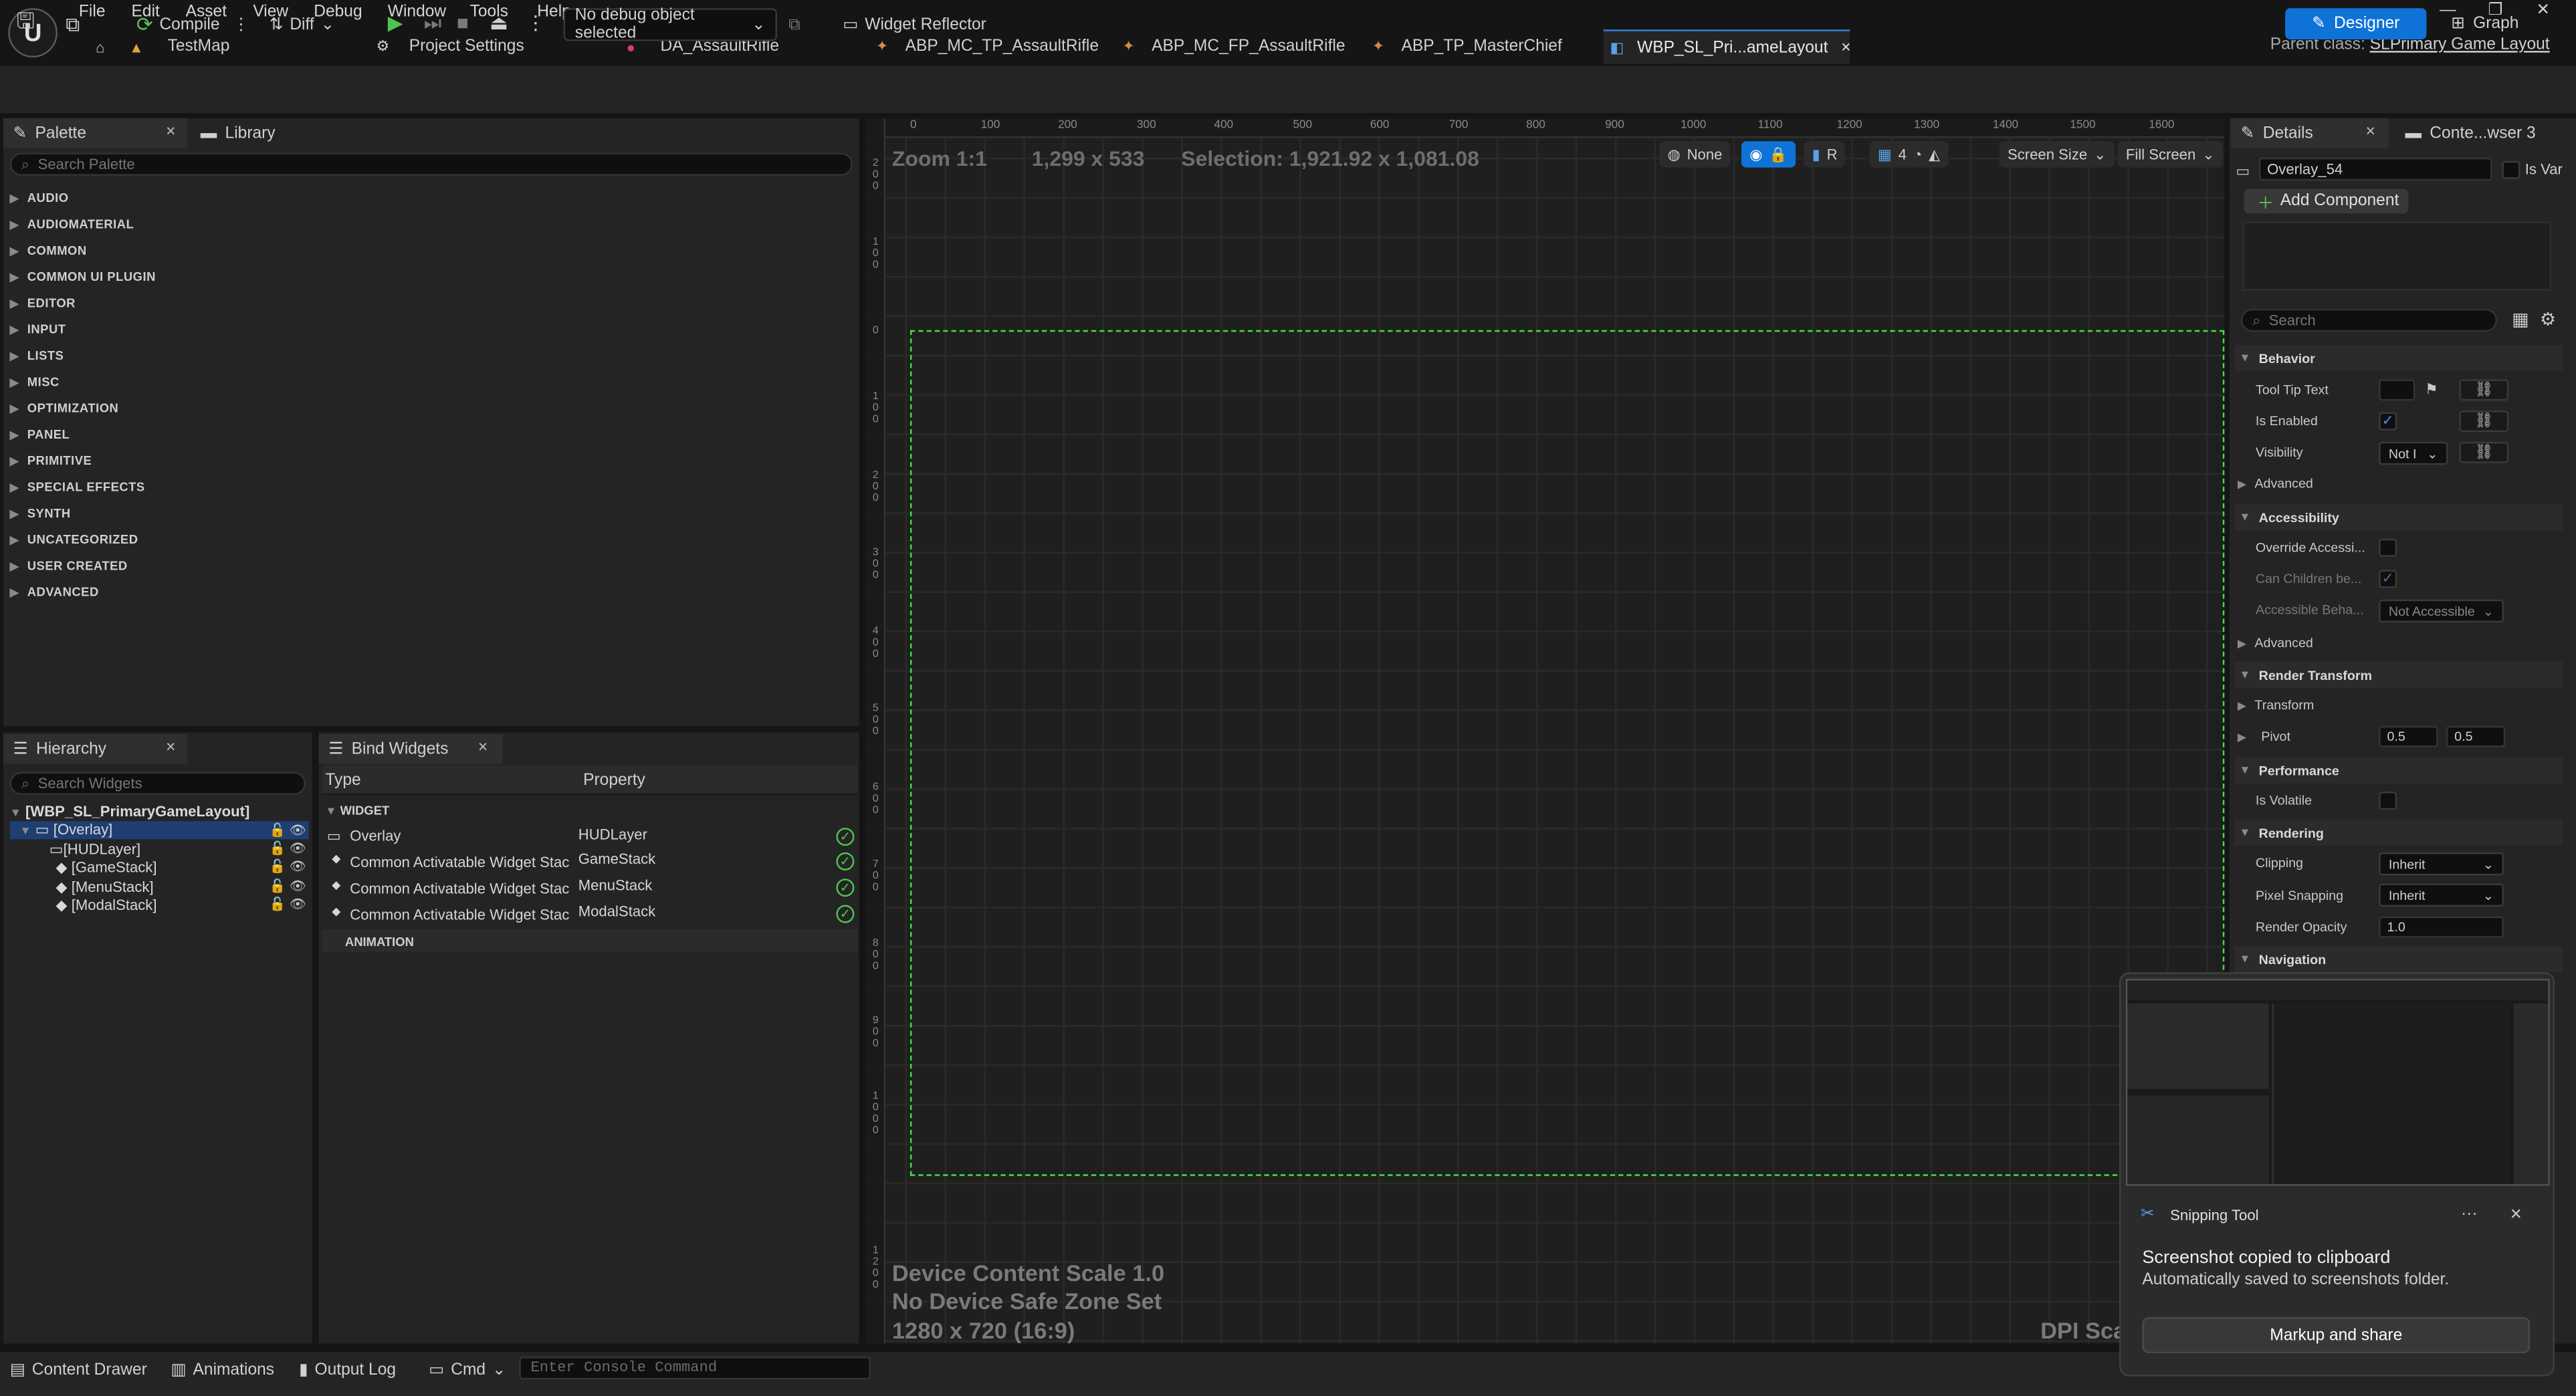 This screenshot has height=1396, width=2576. What do you see at coordinates (1845, 48) in the screenshot?
I see `tab-close-icon: ×` at bounding box center [1845, 48].